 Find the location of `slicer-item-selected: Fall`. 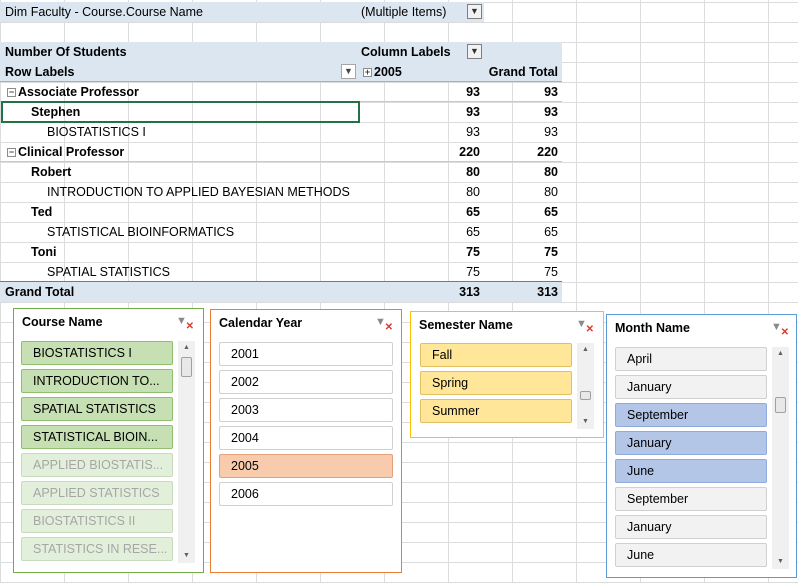

slicer-item-selected: Fall is located at coordinates (496, 355).